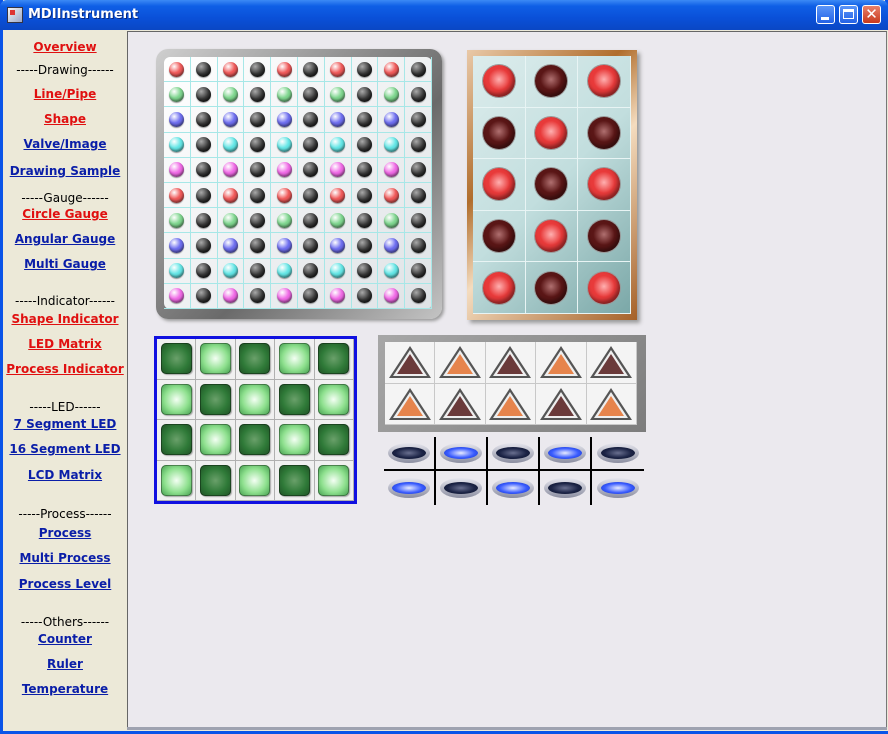  I want to click on triangle-cell, so click(611, 363).